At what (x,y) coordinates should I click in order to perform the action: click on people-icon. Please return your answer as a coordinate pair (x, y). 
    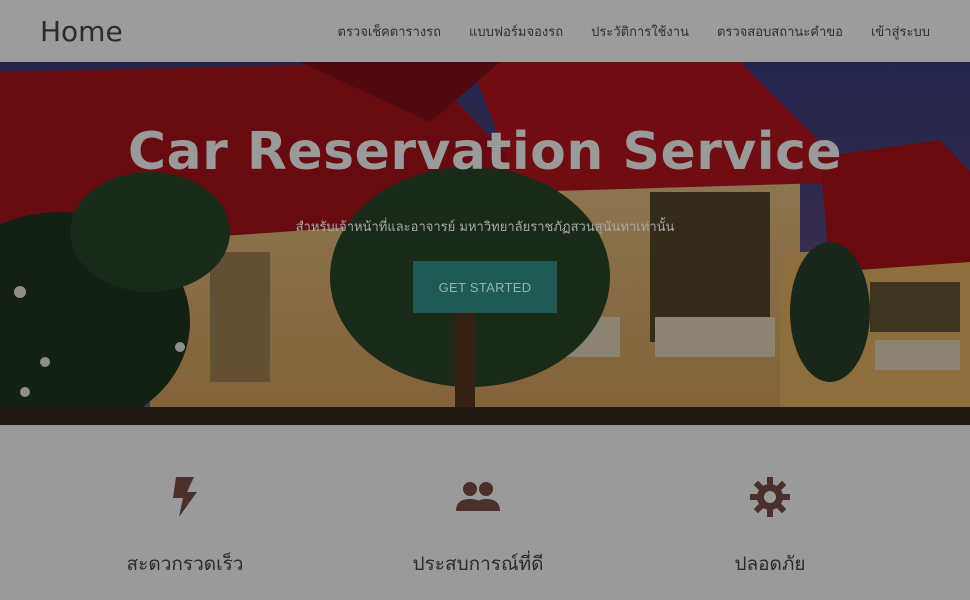
    Looking at the image, I should click on (478, 496).